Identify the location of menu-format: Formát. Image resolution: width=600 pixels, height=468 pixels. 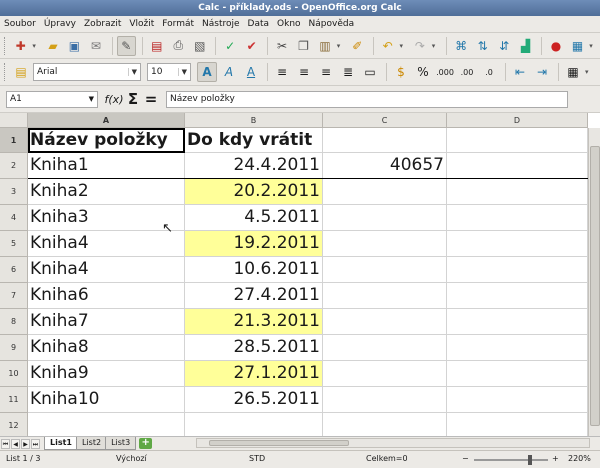
(178, 24).